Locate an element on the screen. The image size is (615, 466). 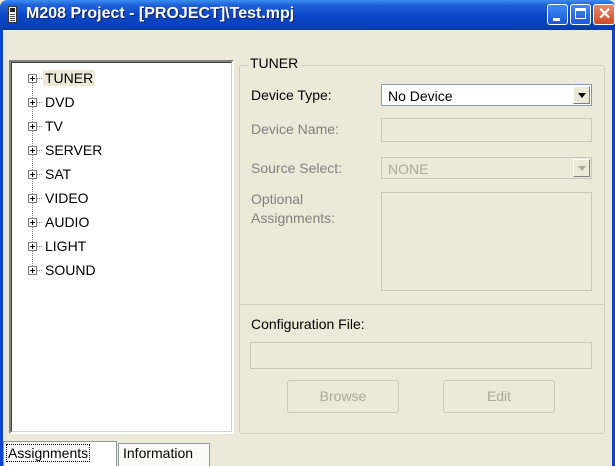
tree-item-label: SERVER is located at coordinates (74, 150).